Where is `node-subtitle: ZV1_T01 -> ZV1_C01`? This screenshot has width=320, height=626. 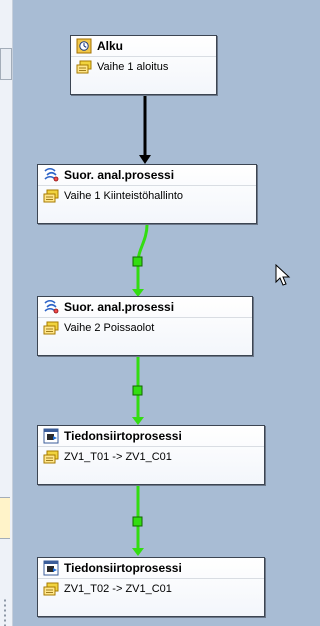
node-subtitle: ZV1_T01 -> ZV1_C01 is located at coordinates (118, 457).